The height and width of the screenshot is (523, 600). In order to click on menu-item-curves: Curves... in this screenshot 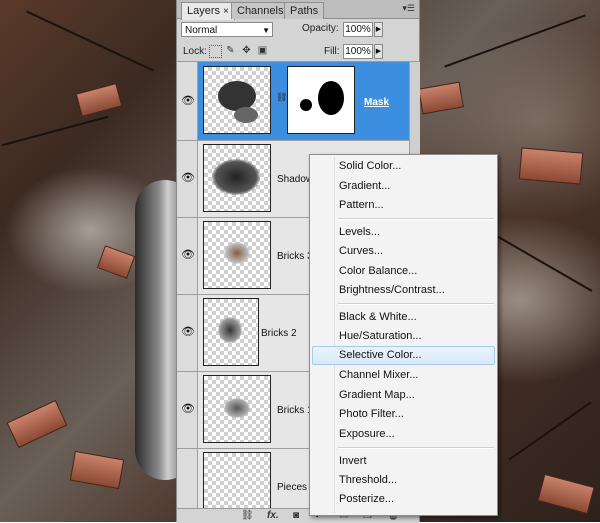, I will do `click(361, 251)`.